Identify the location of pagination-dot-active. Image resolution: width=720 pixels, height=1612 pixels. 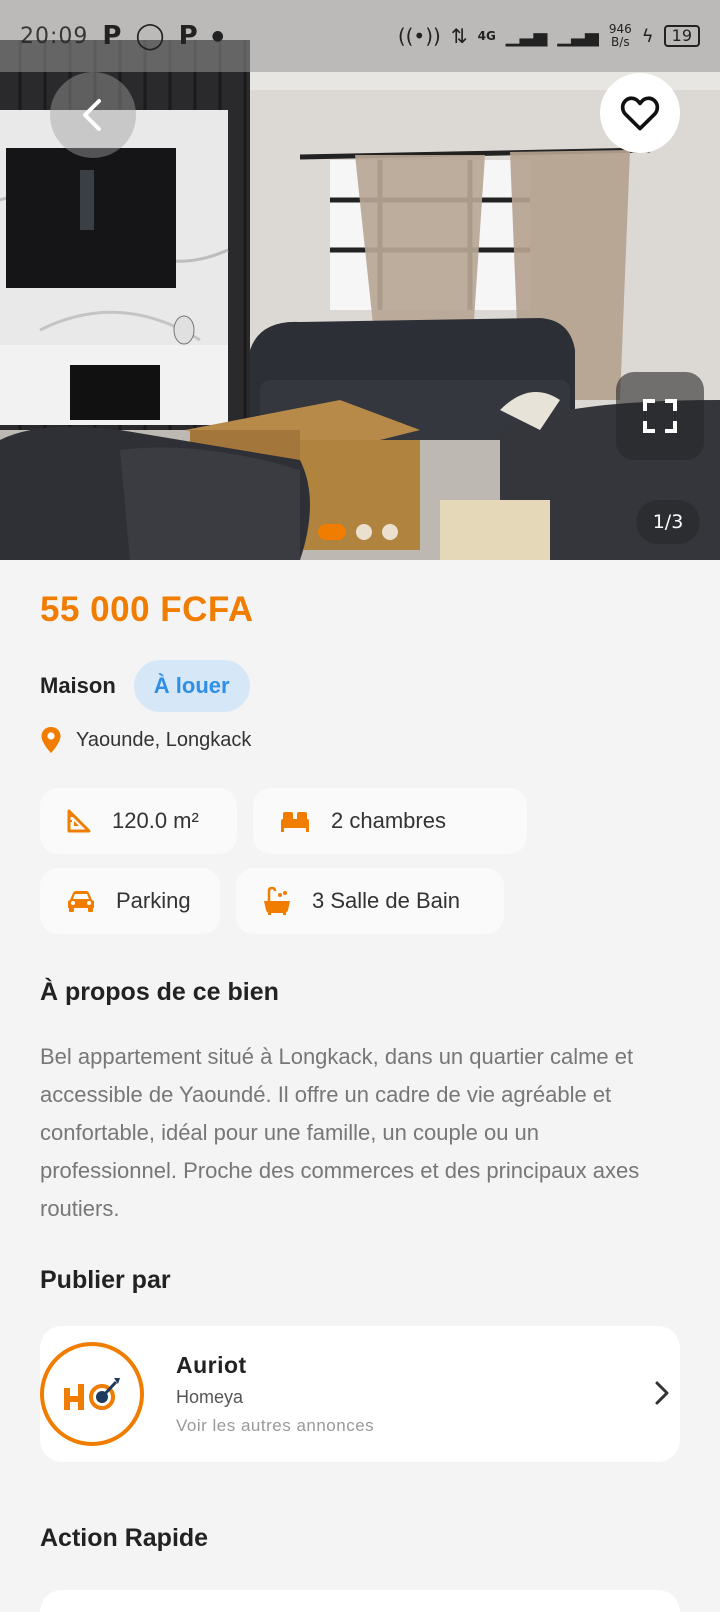
(332, 532).